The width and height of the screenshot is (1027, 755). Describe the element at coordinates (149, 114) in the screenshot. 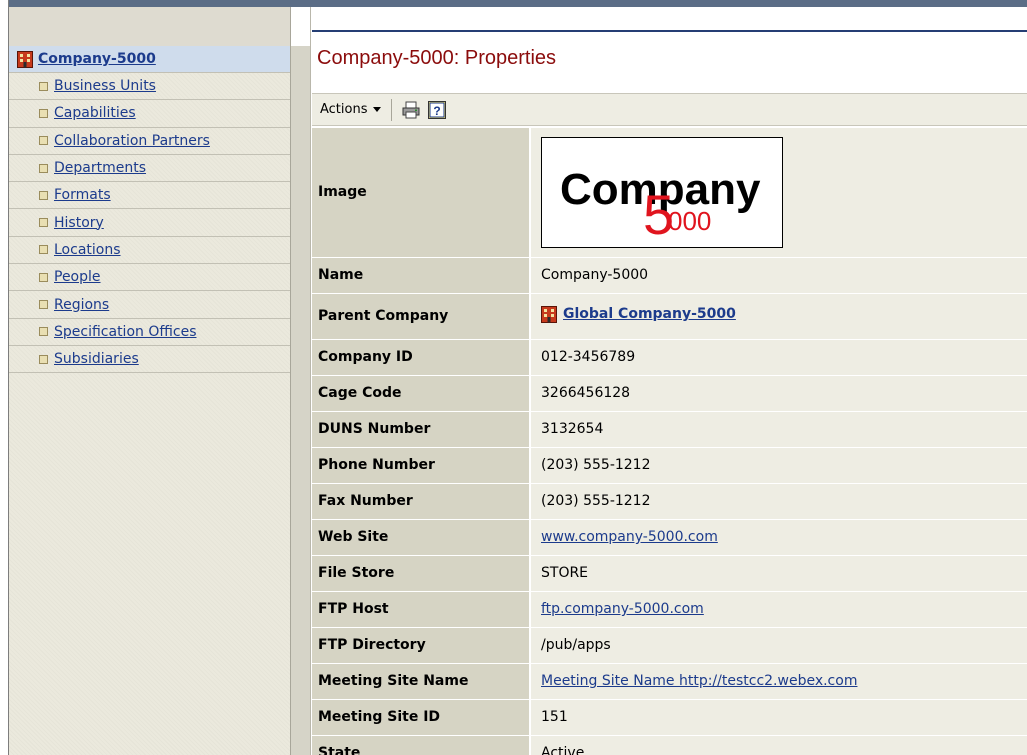

I see `sidebar-item-capabilities: Capabilities` at that location.